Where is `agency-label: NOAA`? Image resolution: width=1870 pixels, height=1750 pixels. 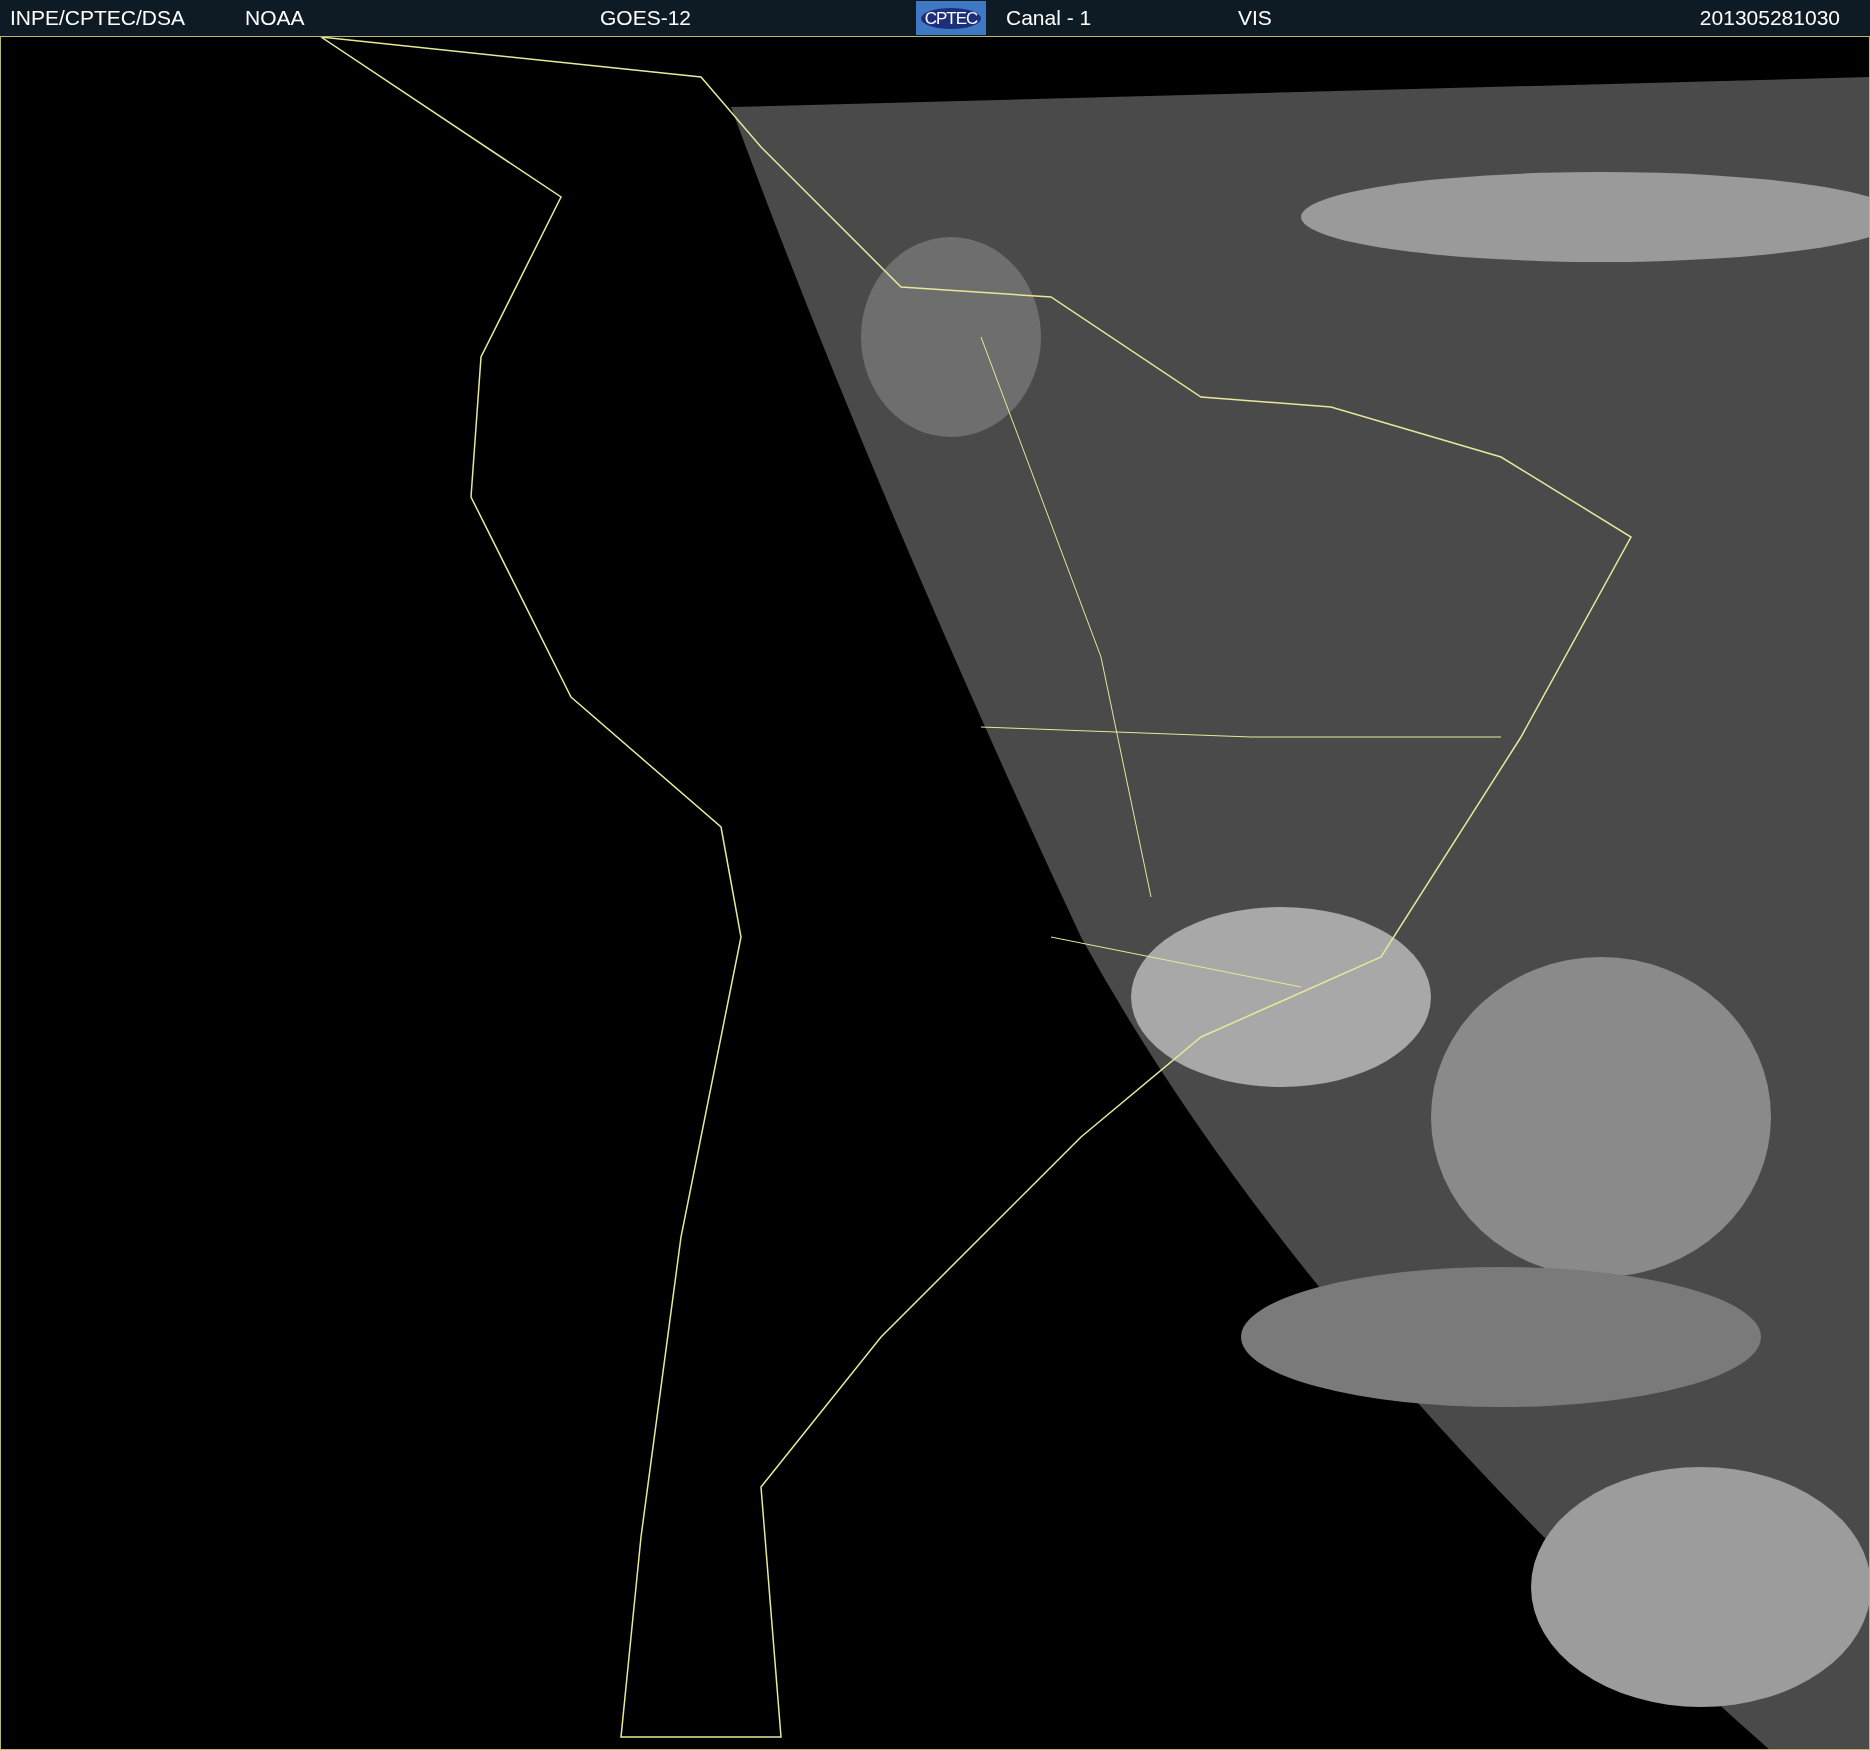
agency-label: NOAA is located at coordinates (275, 18).